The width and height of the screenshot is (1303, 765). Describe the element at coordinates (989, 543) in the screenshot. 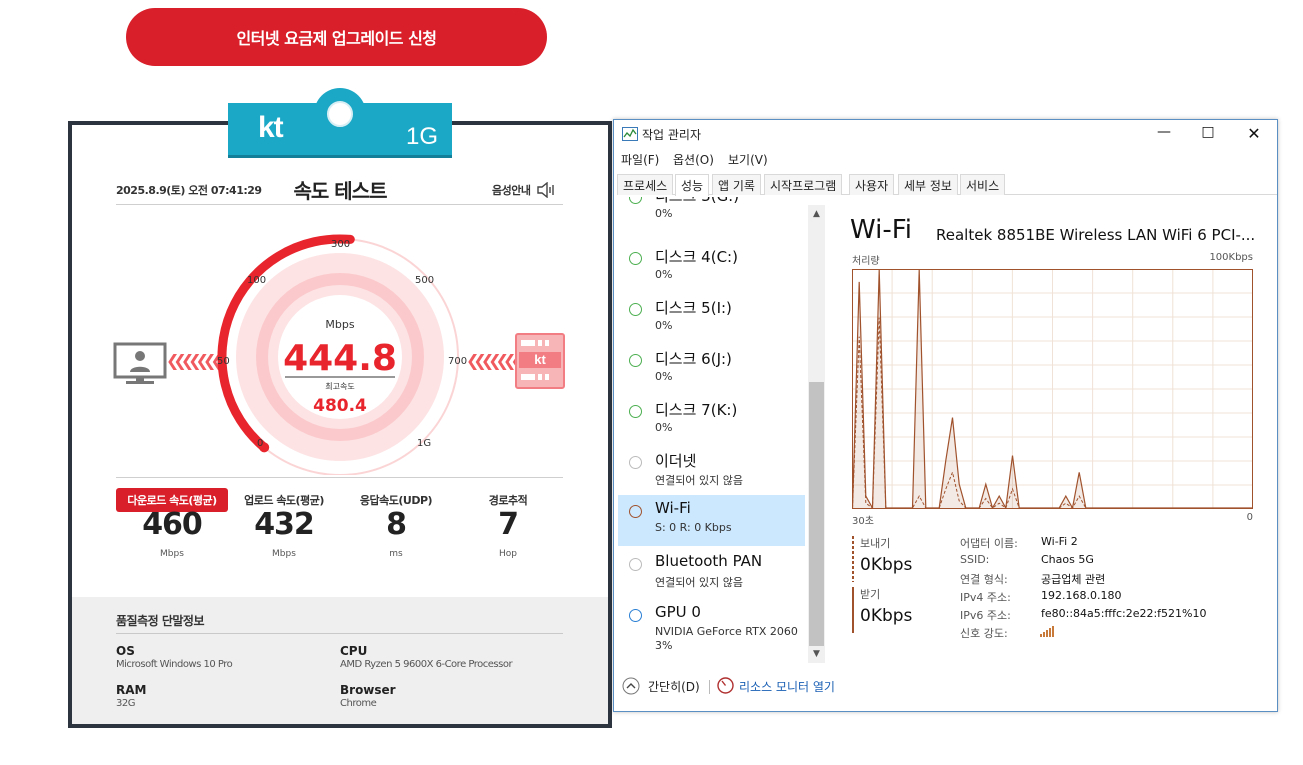

I see `prop-adapter-label: 어댑터 이름:` at that location.